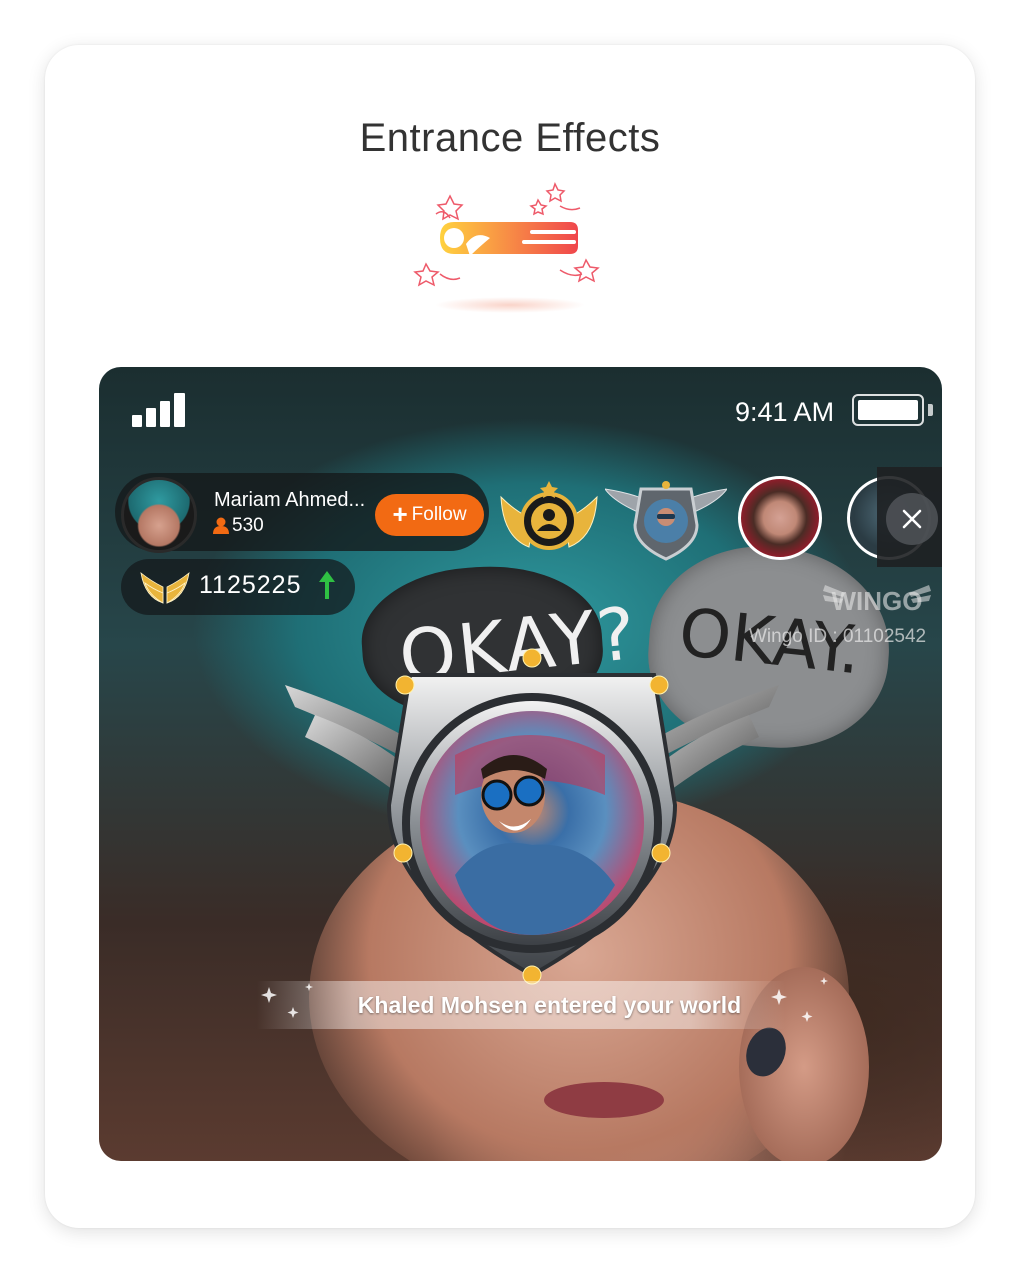  What do you see at coordinates (549, 517) in the screenshot?
I see `gold-badge-icon` at bounding box center [549, 517].